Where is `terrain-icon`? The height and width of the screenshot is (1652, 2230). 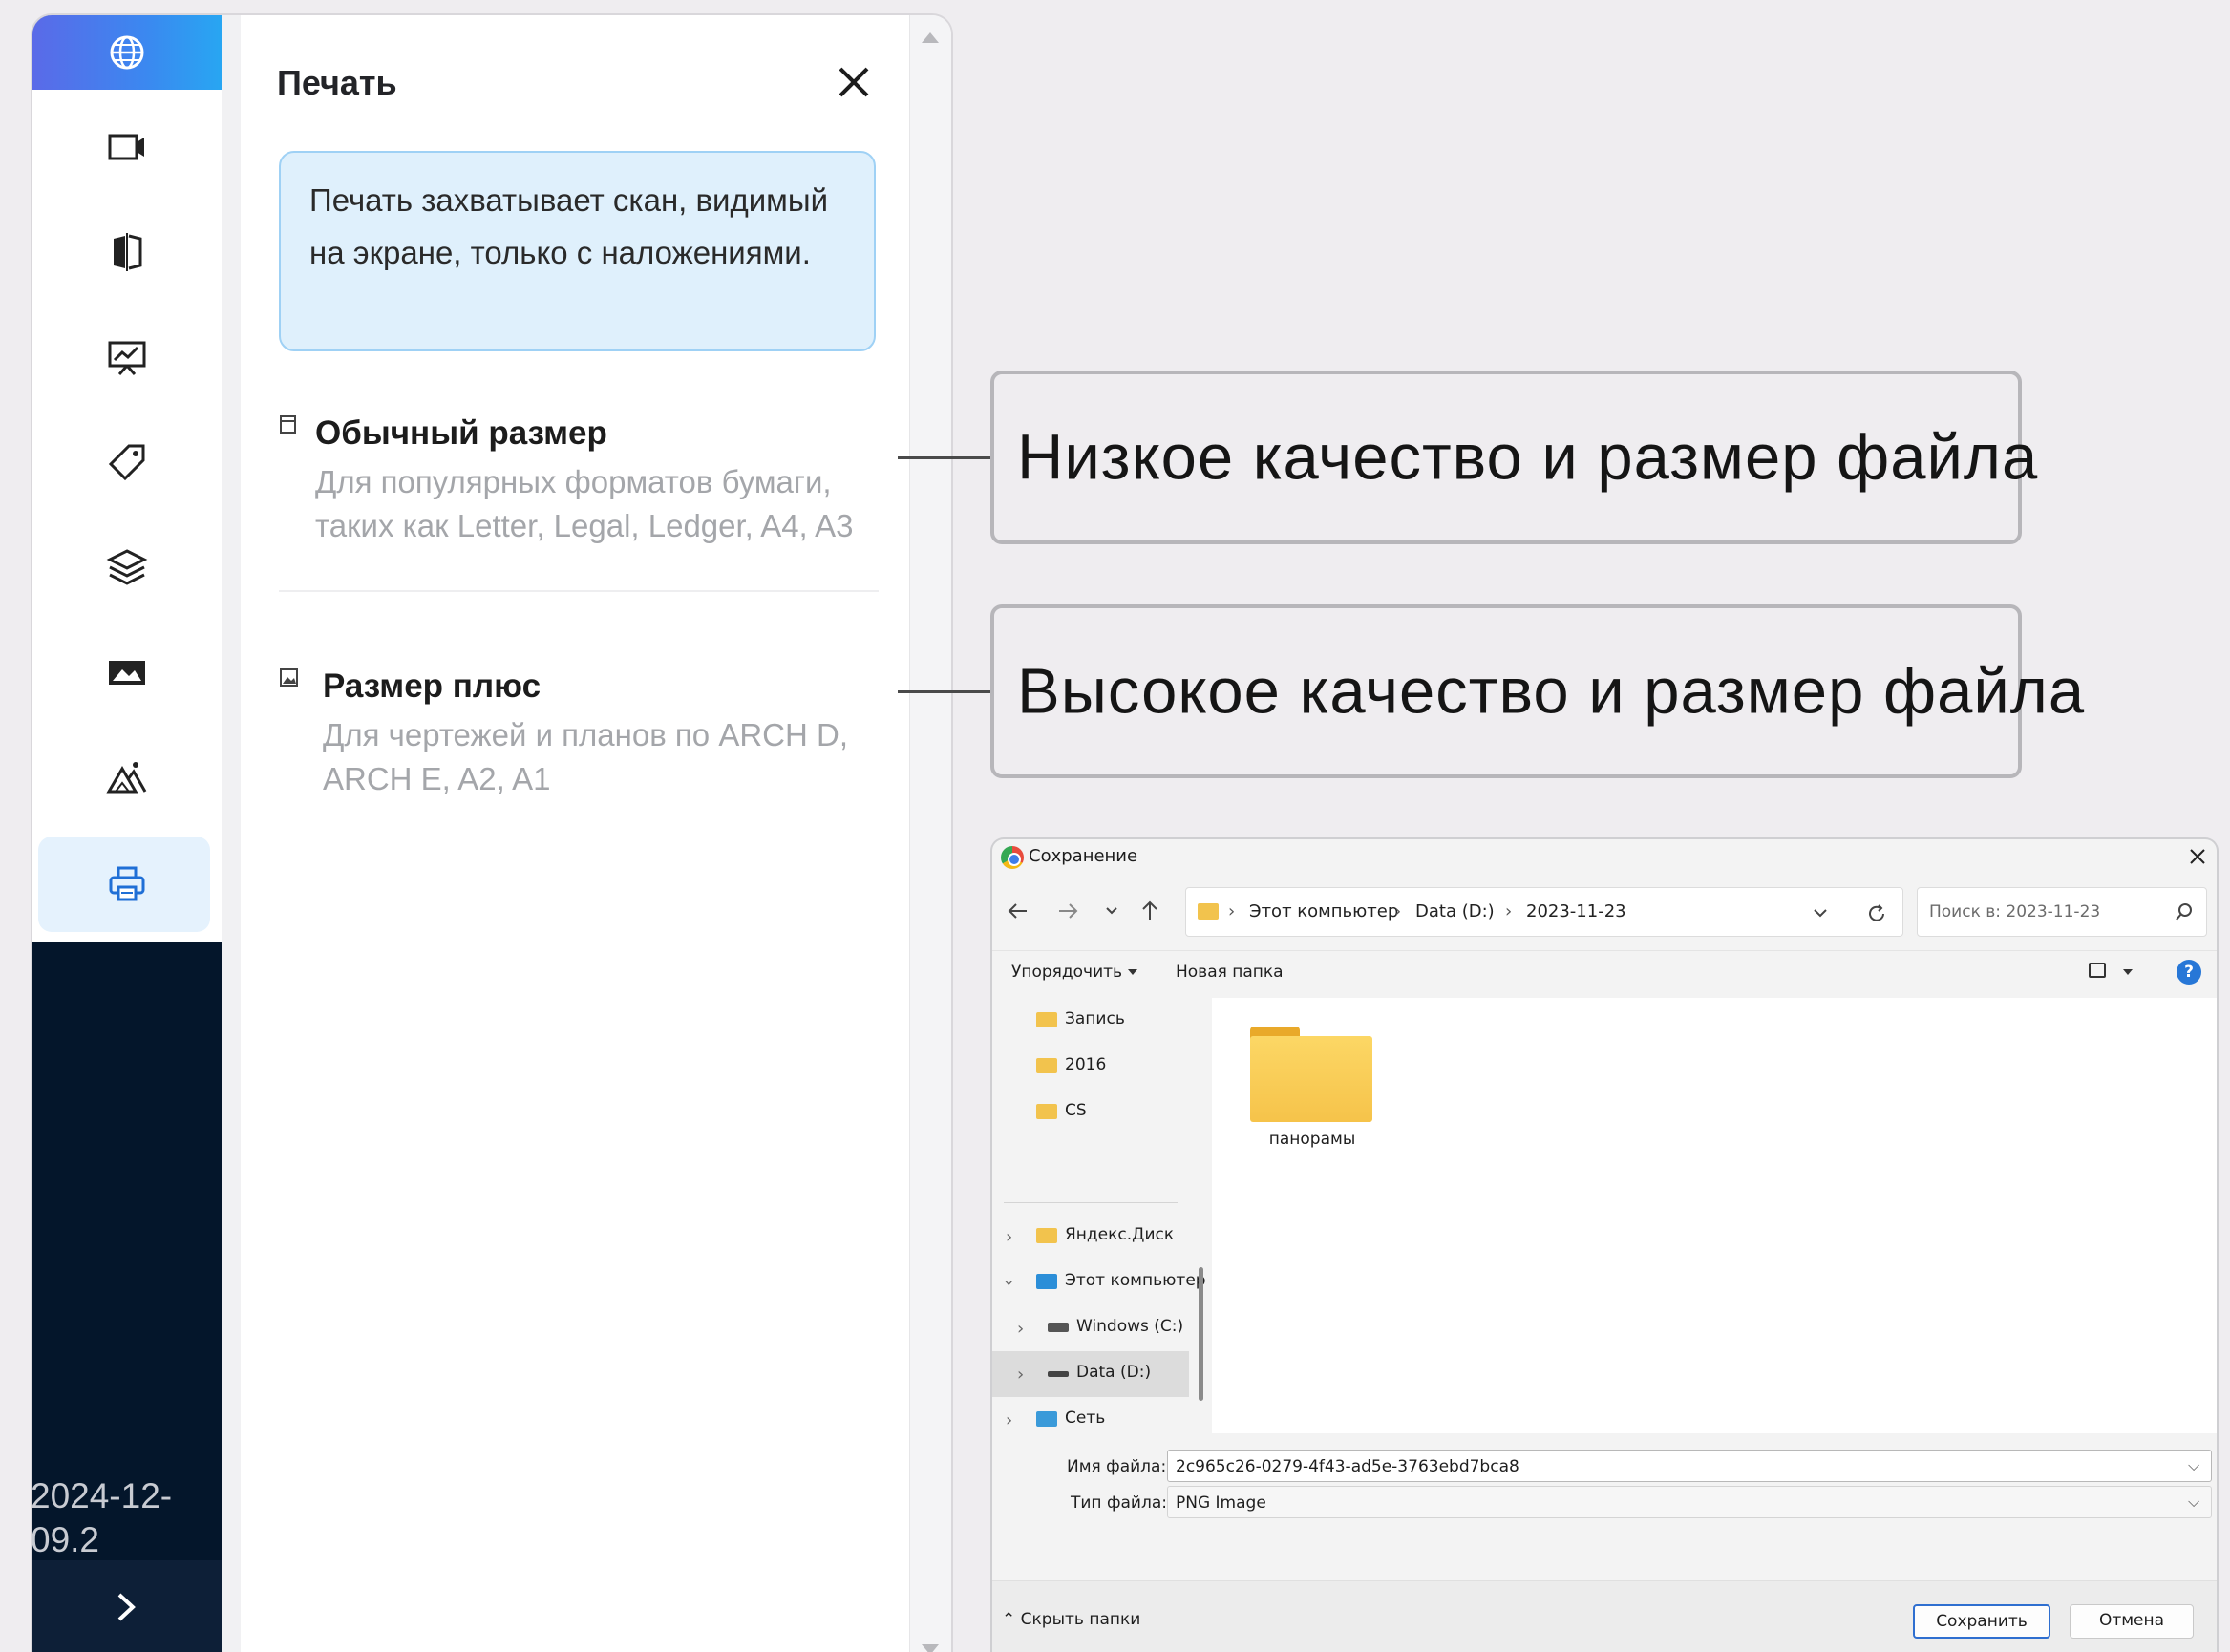 terrain-icon is located at coordinates (127, 777).